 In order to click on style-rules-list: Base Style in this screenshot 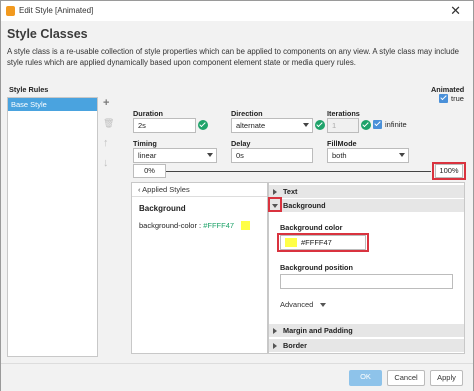, I will do `click(52, 227)`.